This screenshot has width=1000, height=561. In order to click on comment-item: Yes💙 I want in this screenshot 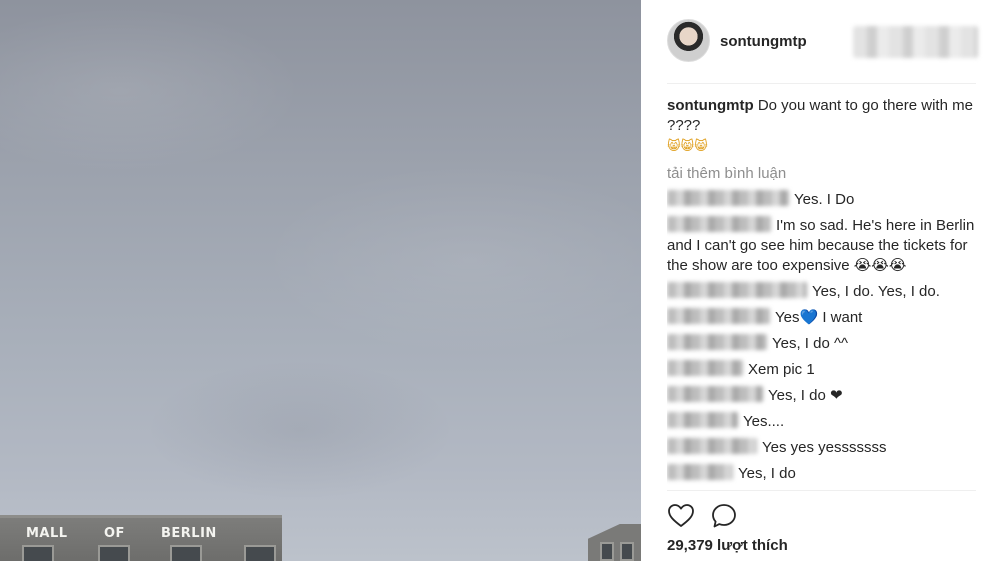, I will do `click(823, 318)`.